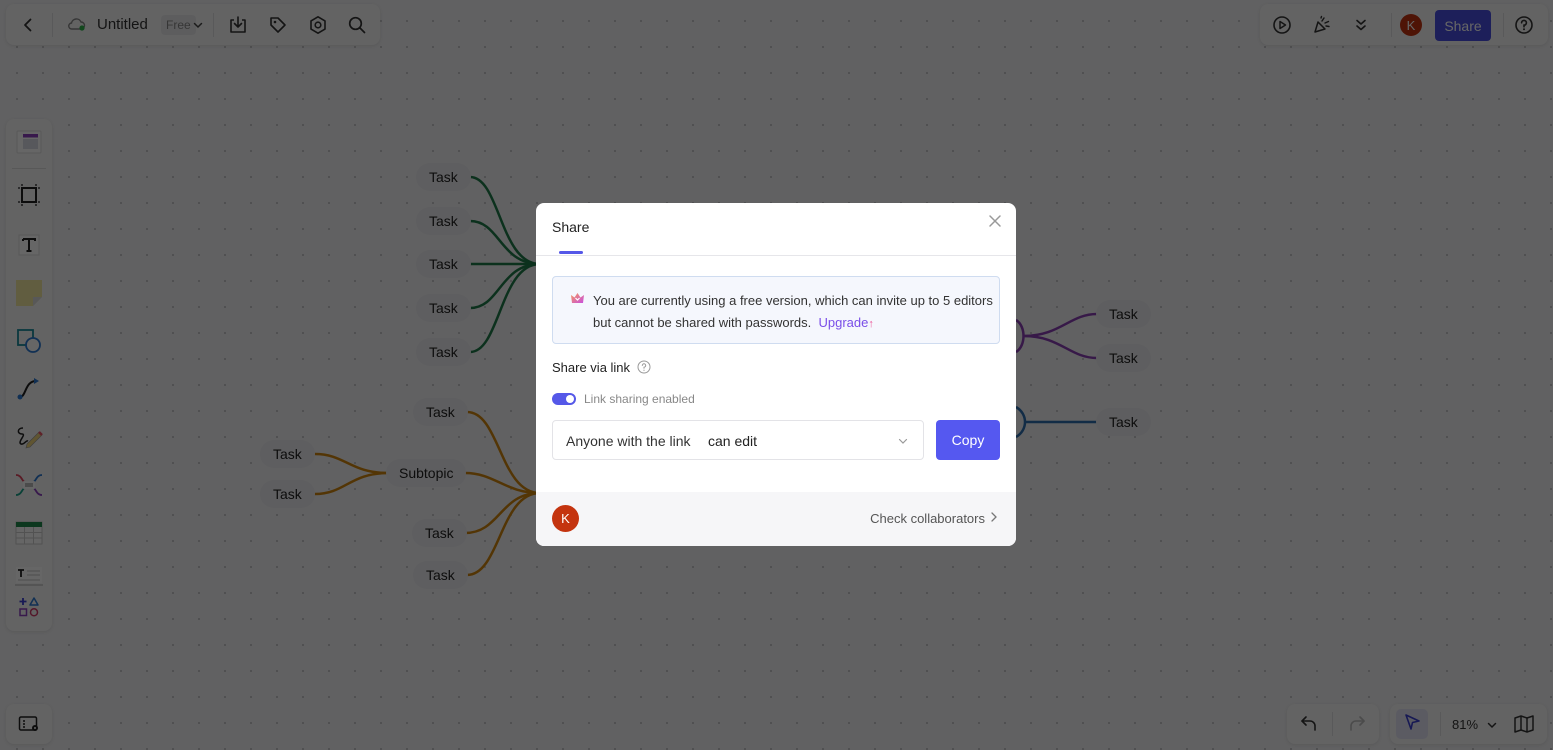 This screenshot has height=750, width=1553. What do you see at coordinates (577, 300) in the screenshot?
I see `crown-icon` at bounding box center [577, 300].